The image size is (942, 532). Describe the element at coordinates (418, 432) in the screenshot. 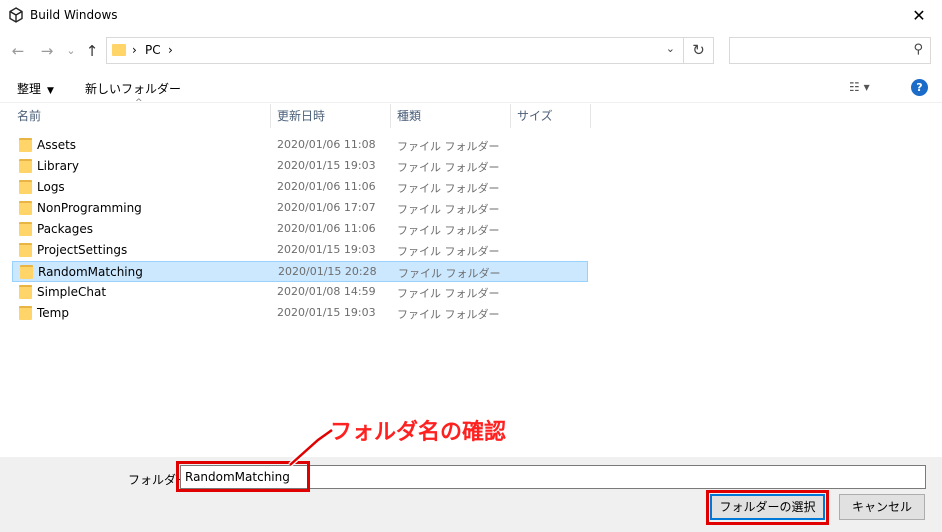

I see `annotation-text: フォルダ名の確認` at that location.